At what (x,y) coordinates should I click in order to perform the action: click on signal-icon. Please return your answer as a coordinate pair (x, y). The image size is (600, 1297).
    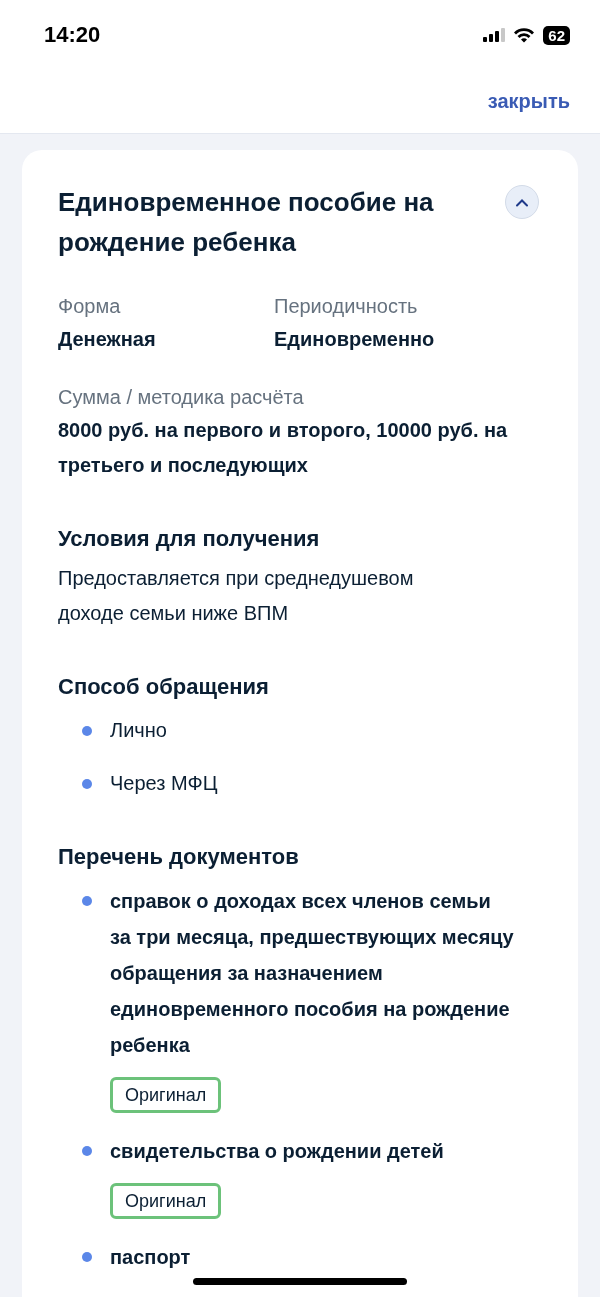
    Looking at the image, I should click on (494, 35).